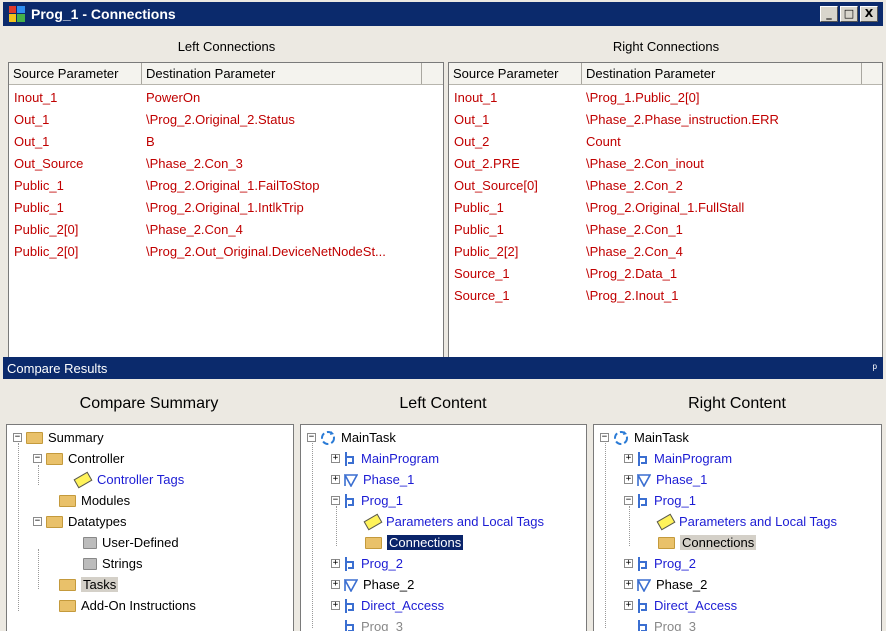 The height and width of the screenshot is (631, 886). Describe the element at coordinates (874, 368) in the screenshot. I see `pin-icon: ᵖ` at that location.